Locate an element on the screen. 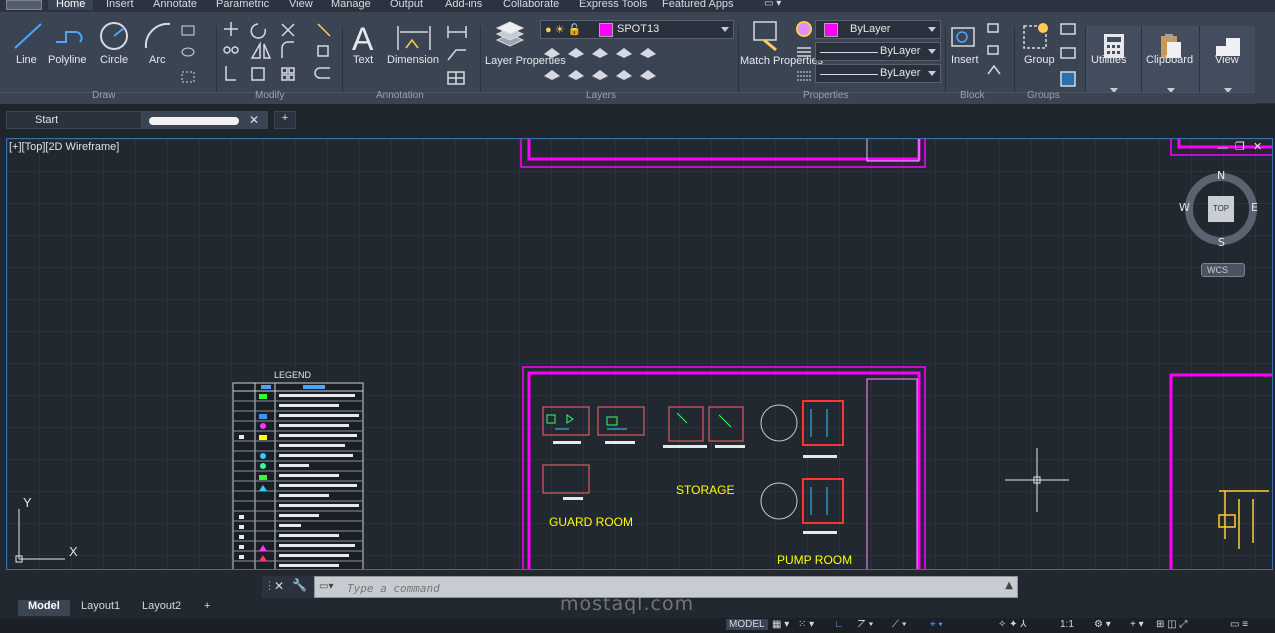 The width and height of the screenshot is (1275, 633). wrench-icon: 🔧 is located at coordinates (299, 585).